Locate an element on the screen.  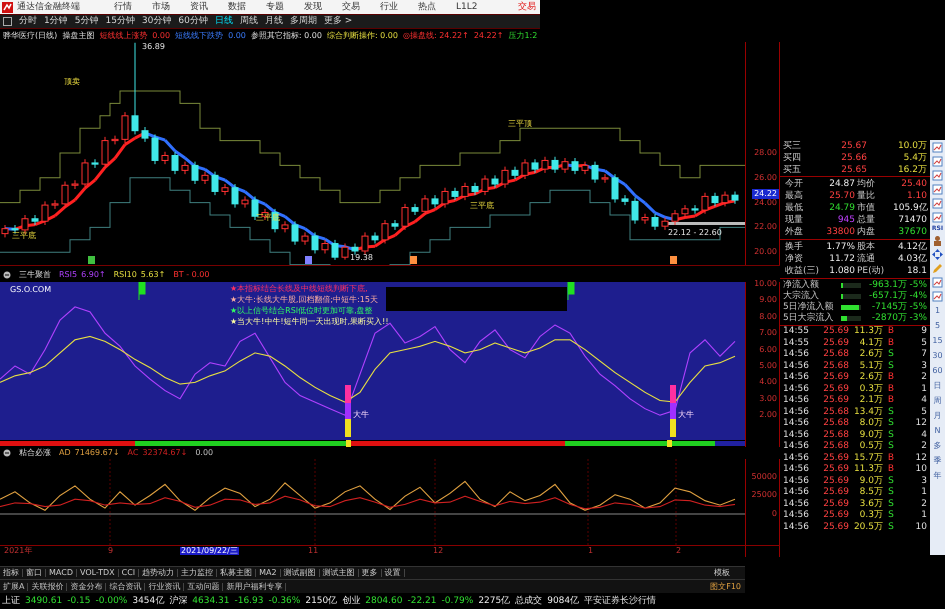
period-shortcut: 月 is located at coordinates (938, 416).